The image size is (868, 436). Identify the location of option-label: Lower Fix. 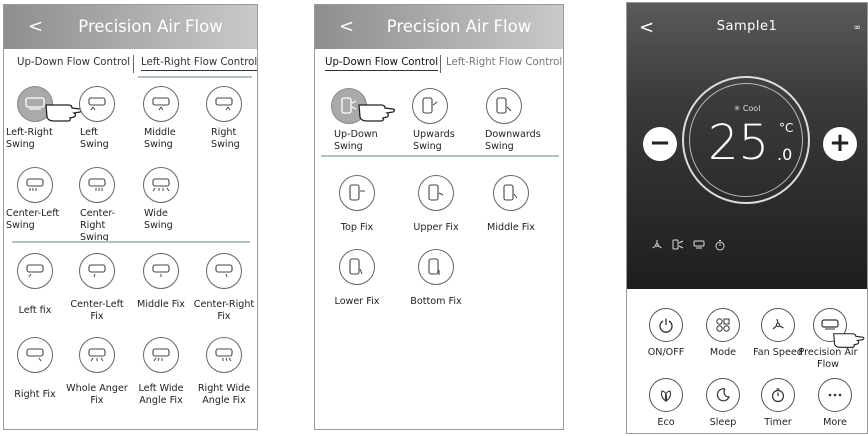
(357, 301).